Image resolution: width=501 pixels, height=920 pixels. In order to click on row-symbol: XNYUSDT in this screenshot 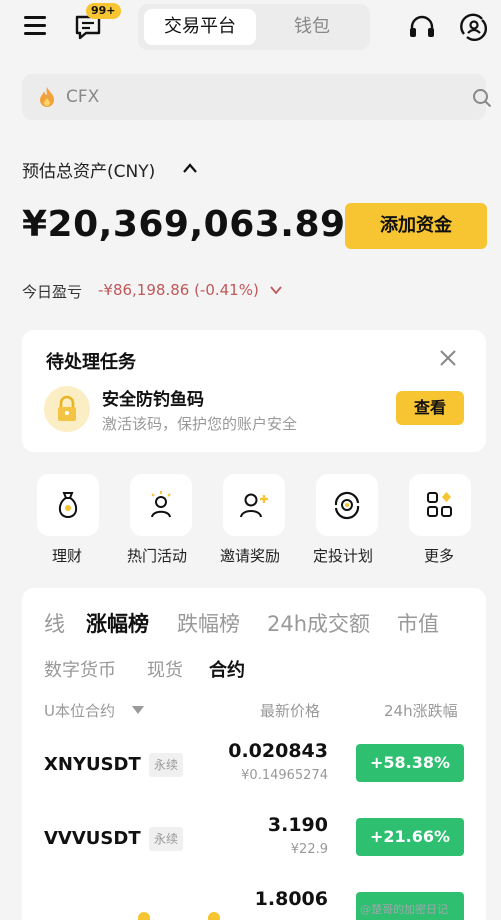, I will do `click(92, 764)`.